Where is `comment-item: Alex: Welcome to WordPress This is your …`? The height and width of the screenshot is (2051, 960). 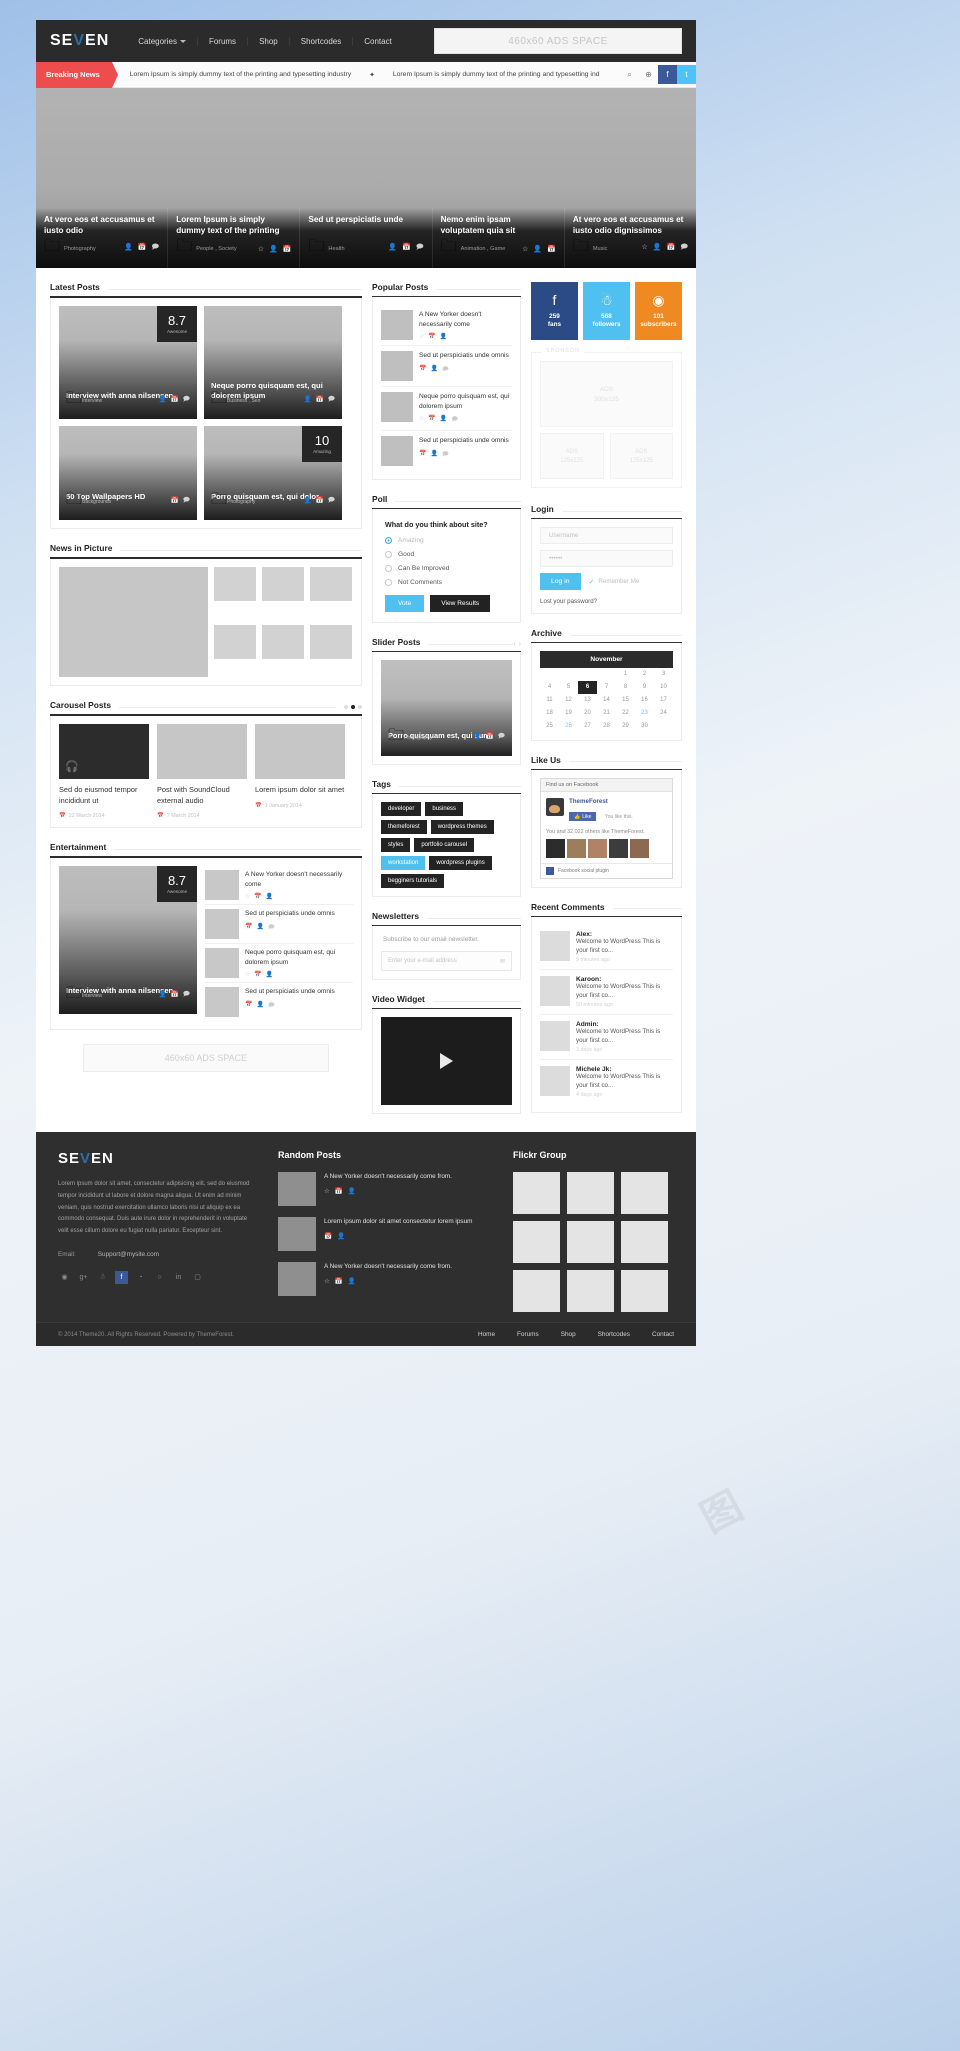 comment-item: Alex: Welcome to WordPress This is your … is located at coordinates (606, 947).